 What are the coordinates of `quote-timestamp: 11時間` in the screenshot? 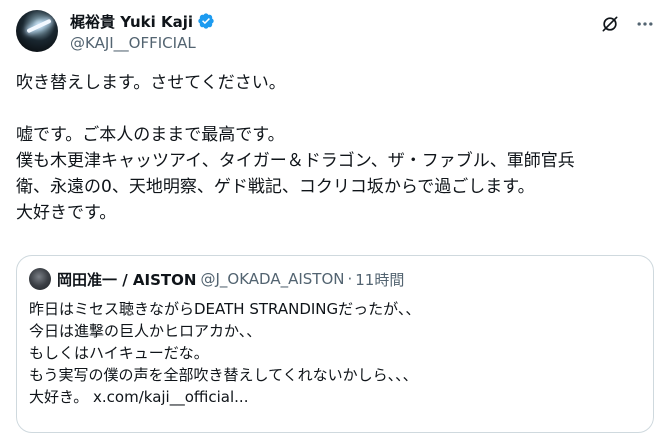 It's located at (380, 279).